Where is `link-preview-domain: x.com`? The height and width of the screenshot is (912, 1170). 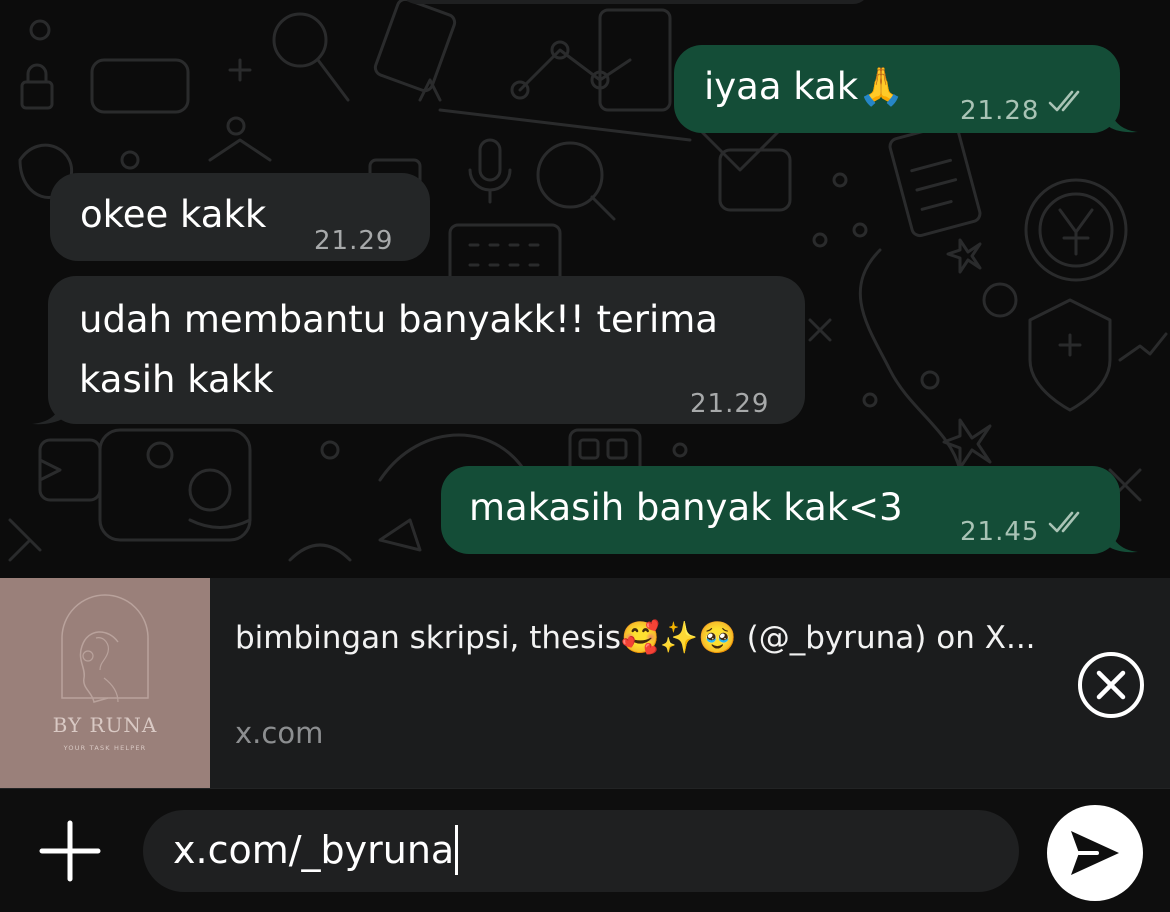
link-preview-domain: x.com is located at coordinates (279, 733).